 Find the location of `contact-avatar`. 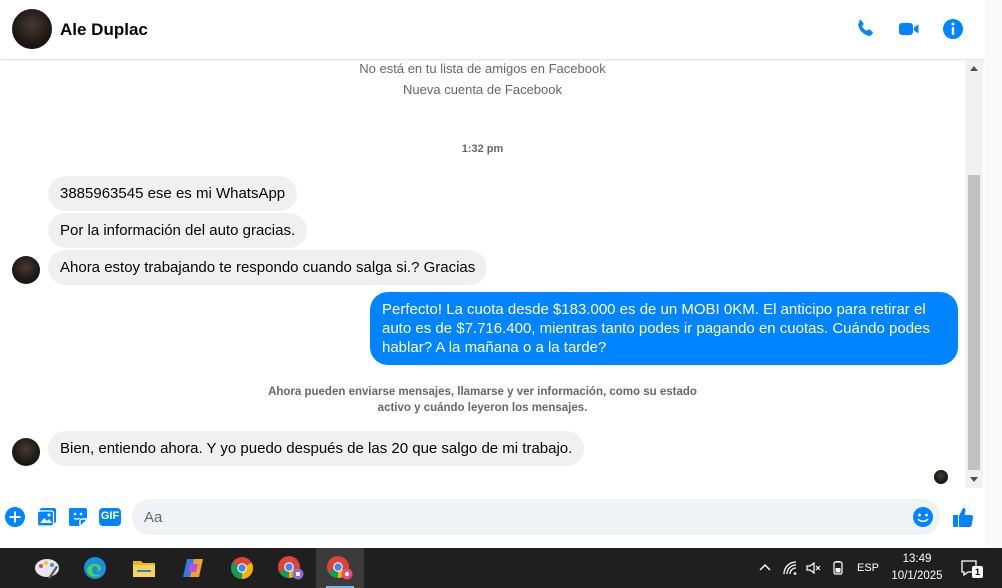

contact-avatar is located at coordinates (32, 29).